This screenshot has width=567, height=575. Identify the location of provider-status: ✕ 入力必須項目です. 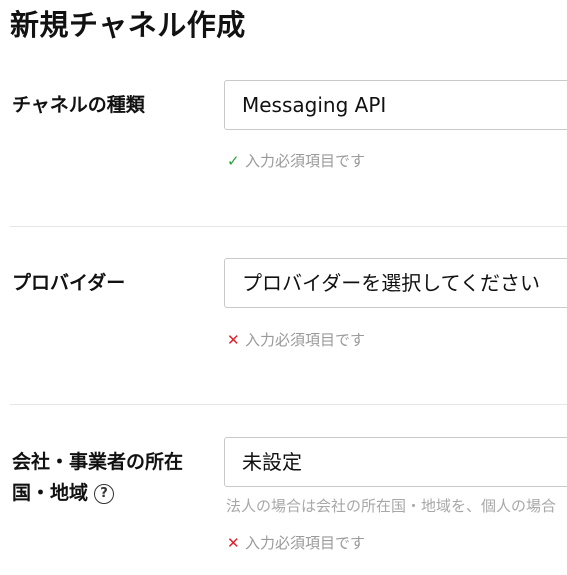
(296, 340).